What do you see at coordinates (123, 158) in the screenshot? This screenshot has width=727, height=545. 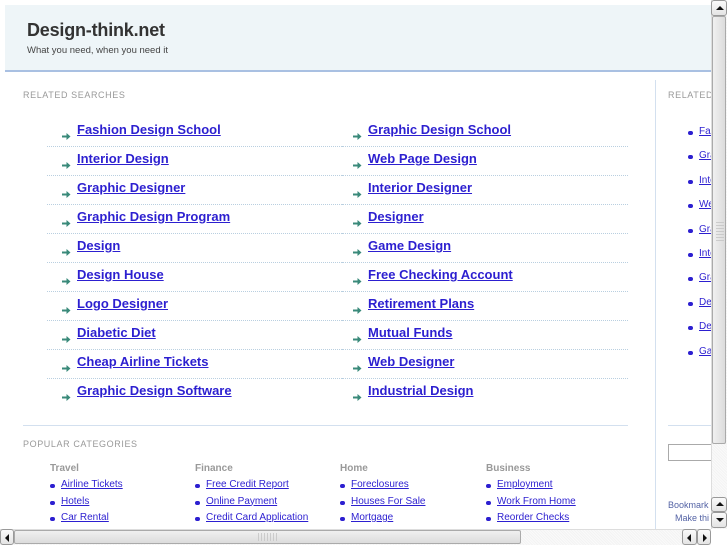 I see `related-search-link: Interior Design` at bounding box center [123, 158].